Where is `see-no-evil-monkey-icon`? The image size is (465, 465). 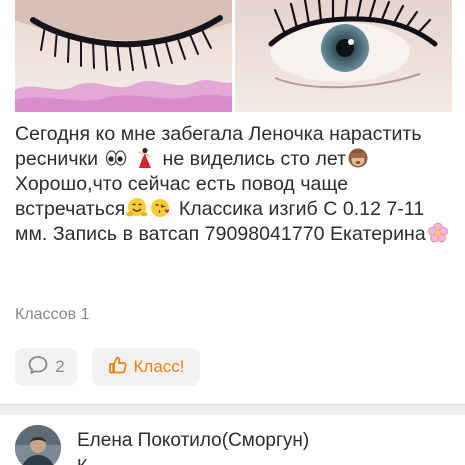
see-no-evil-monkey-icon is located at coordinates (358, 158).